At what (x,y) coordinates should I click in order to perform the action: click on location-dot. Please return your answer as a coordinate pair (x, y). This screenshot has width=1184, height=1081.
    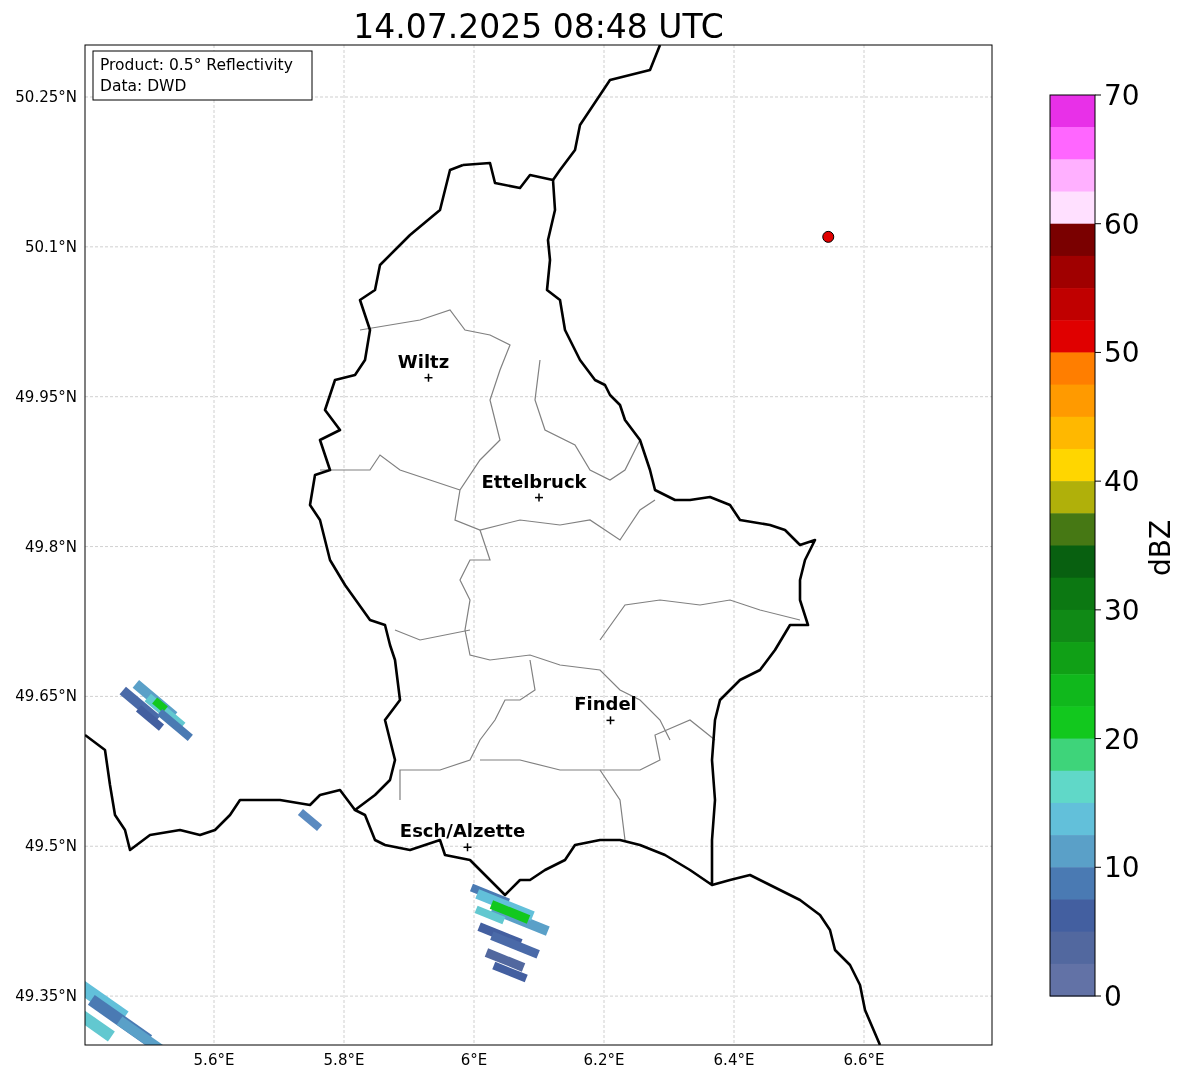
    Looking at the image, I should click on (828, 236).